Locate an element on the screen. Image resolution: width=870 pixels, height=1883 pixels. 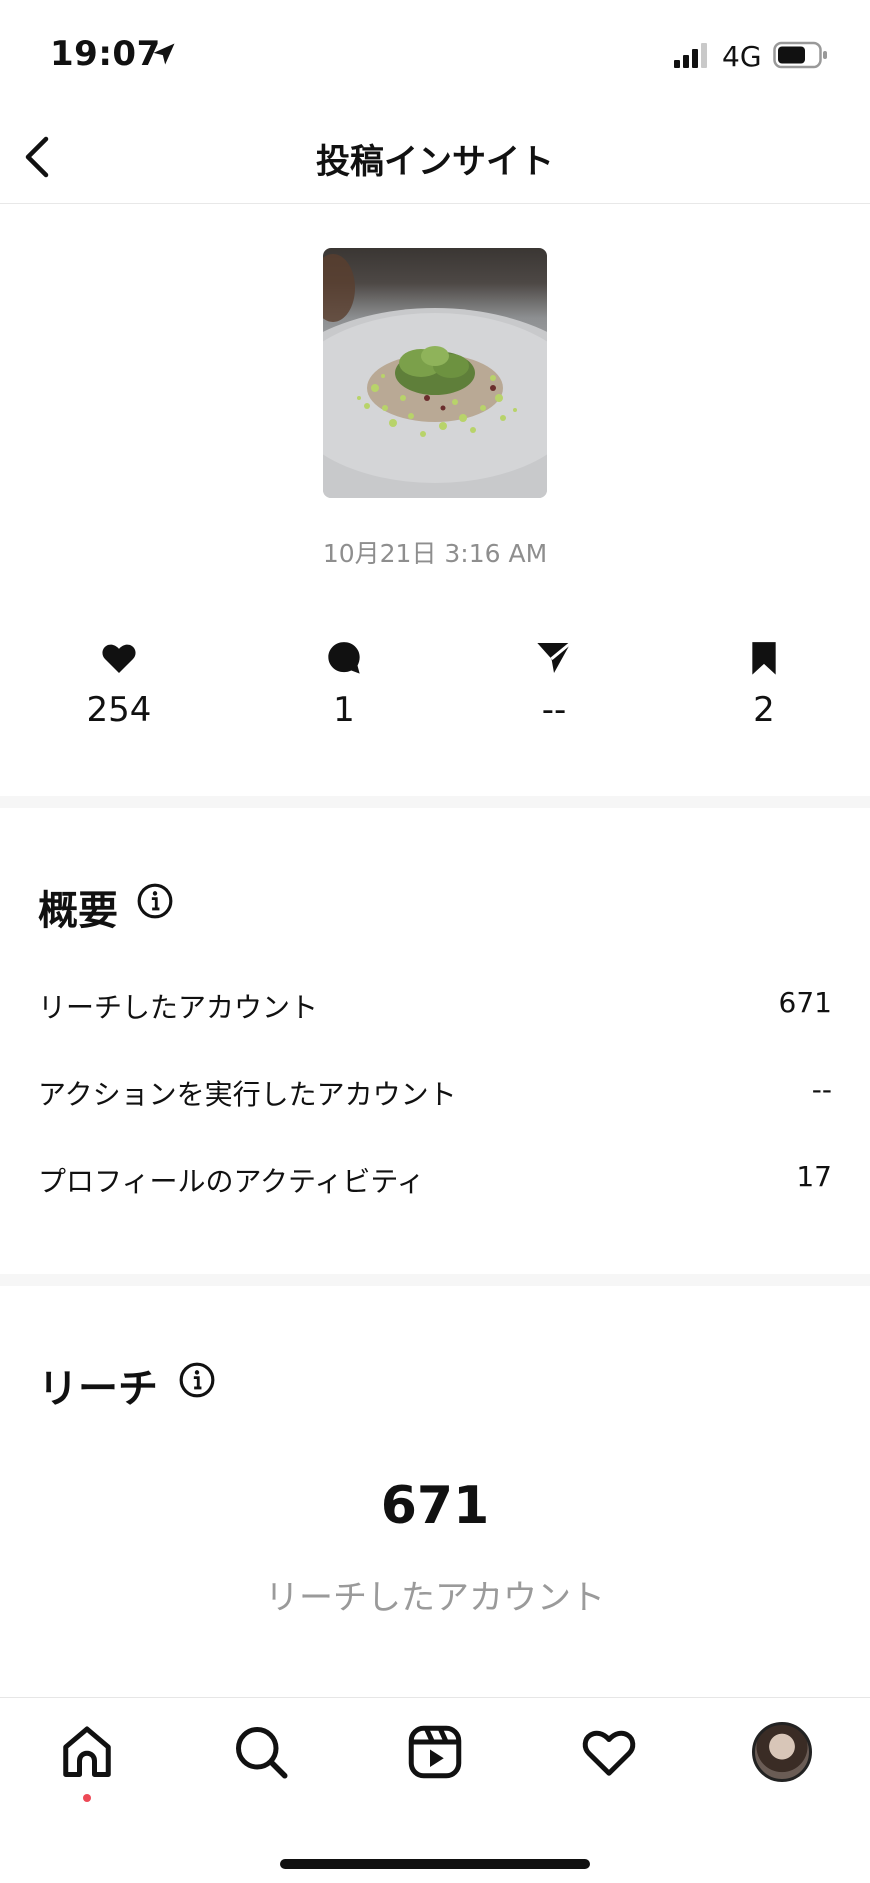
reach-title: リーチ is located at coordinates (98, 1389).